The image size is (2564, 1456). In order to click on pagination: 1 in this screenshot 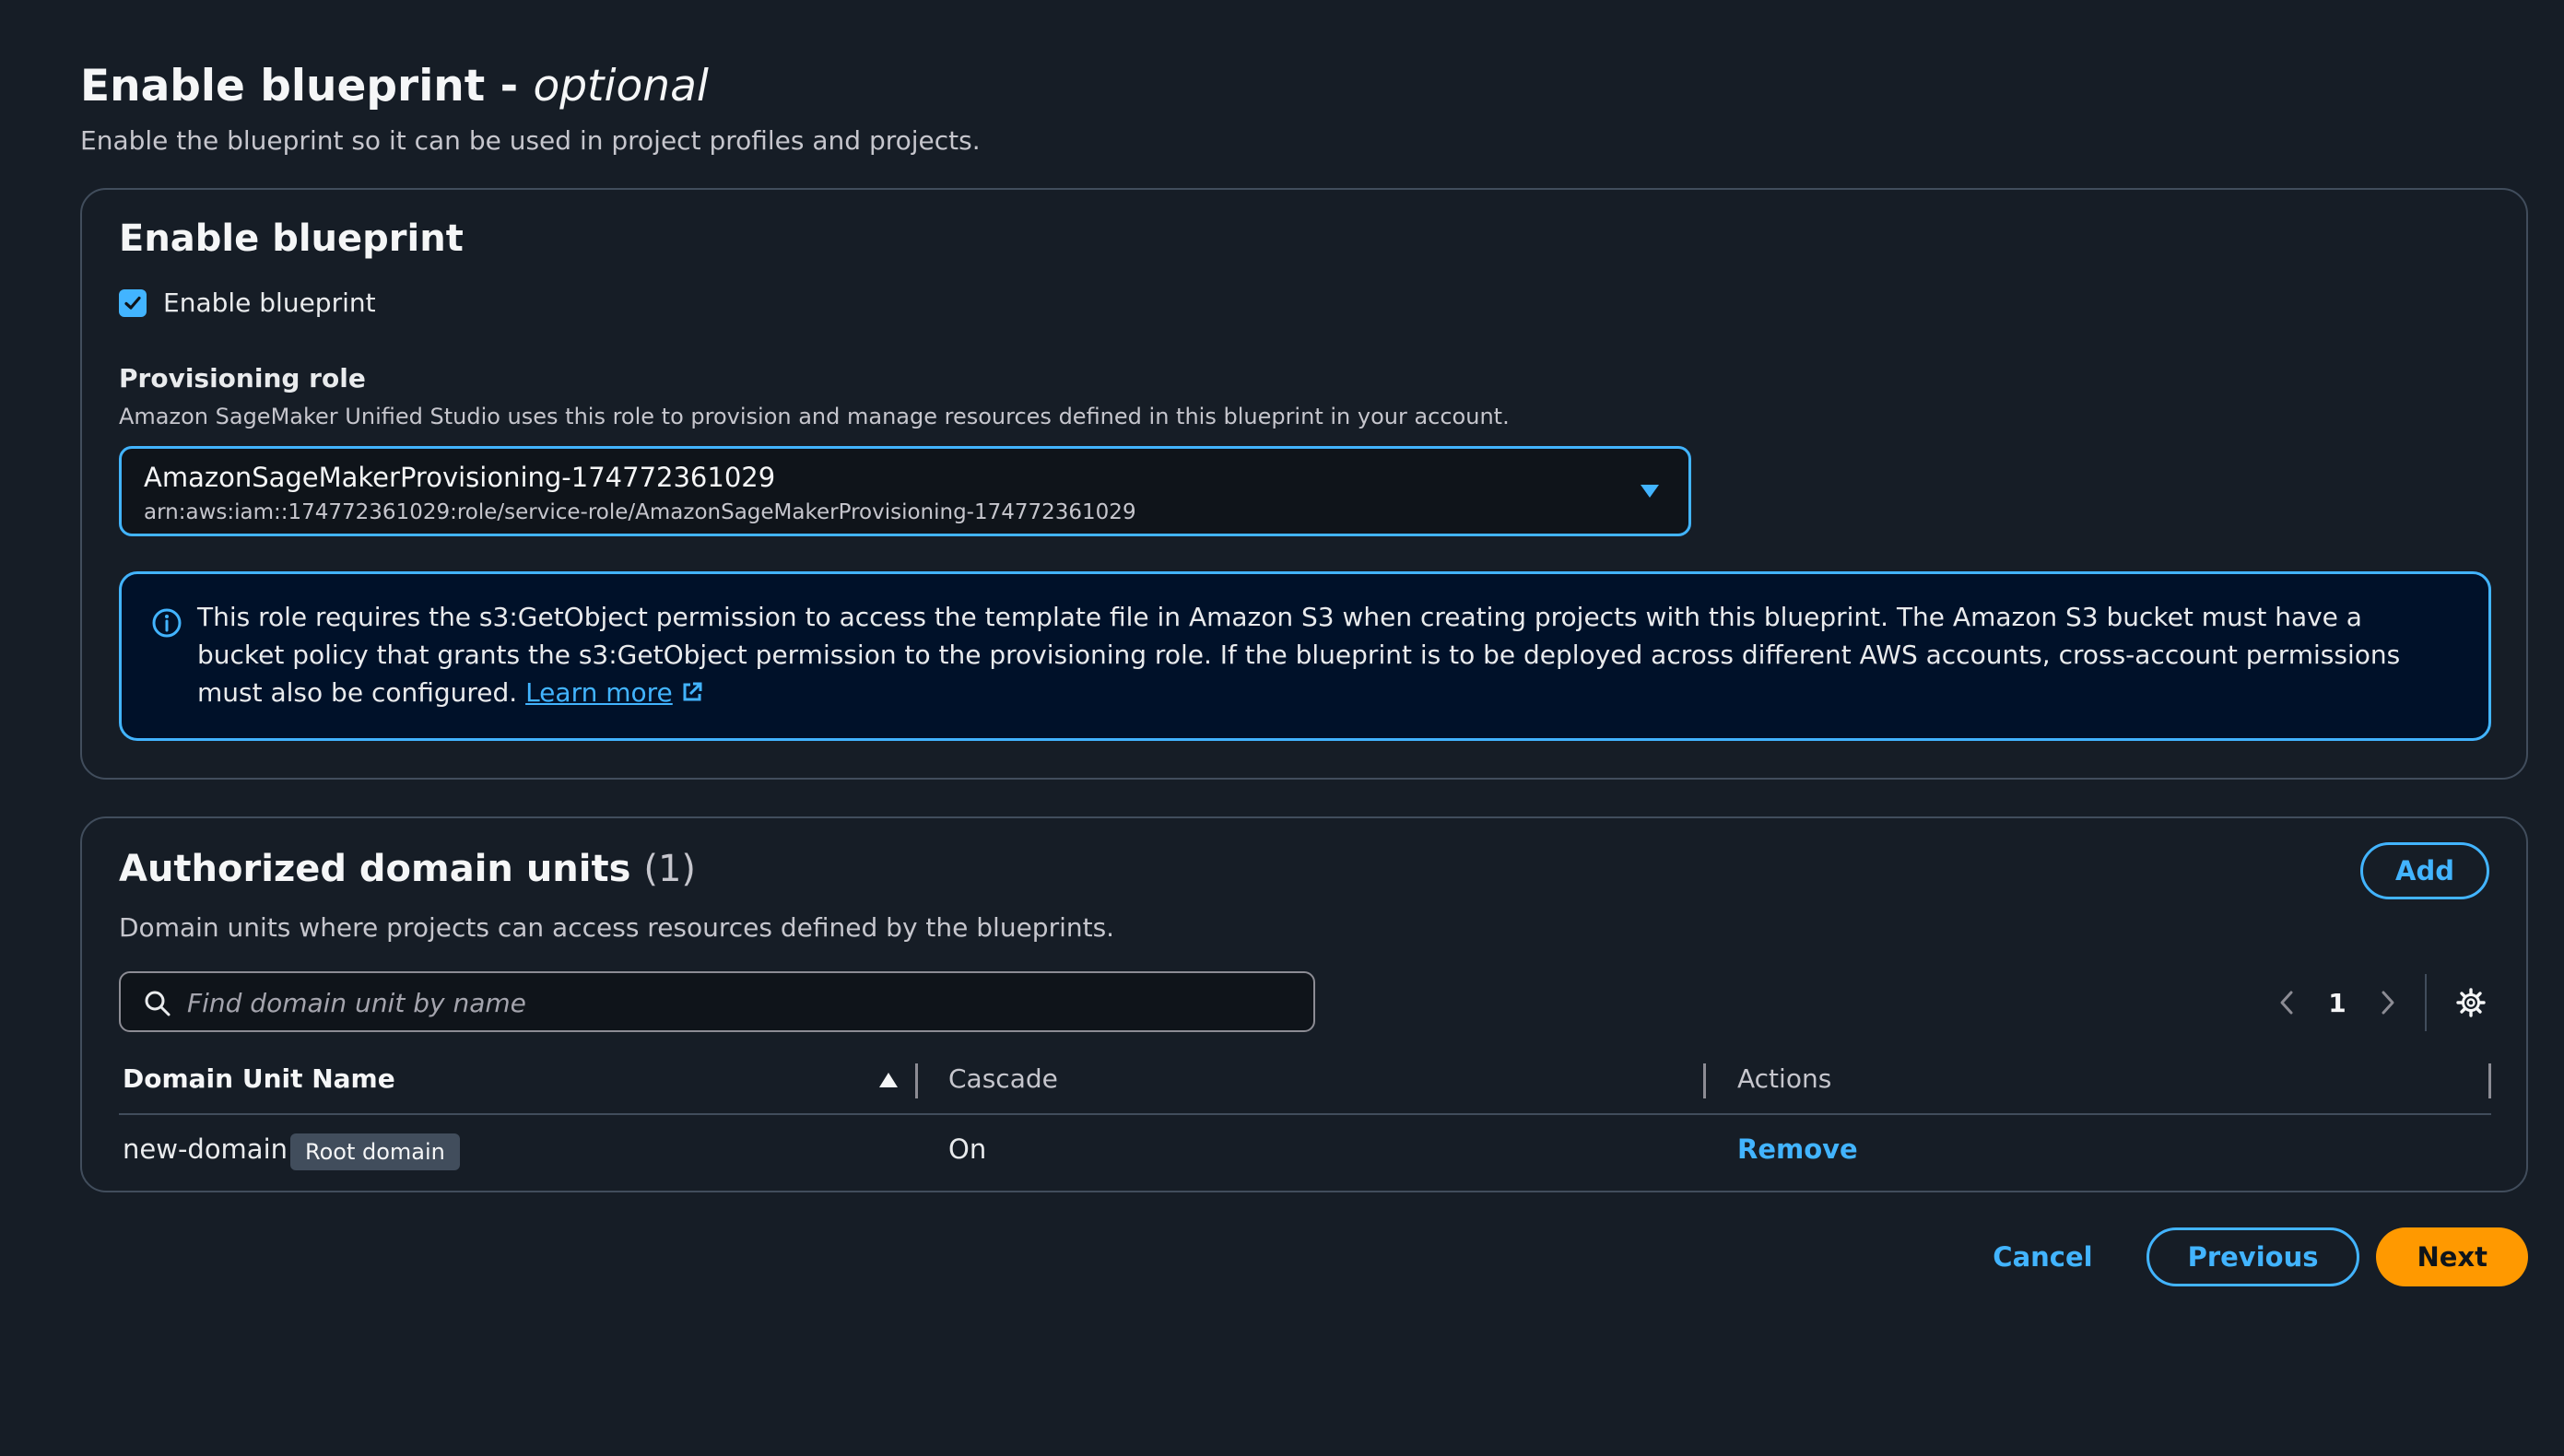, I will do `click(2379, 1002)`.